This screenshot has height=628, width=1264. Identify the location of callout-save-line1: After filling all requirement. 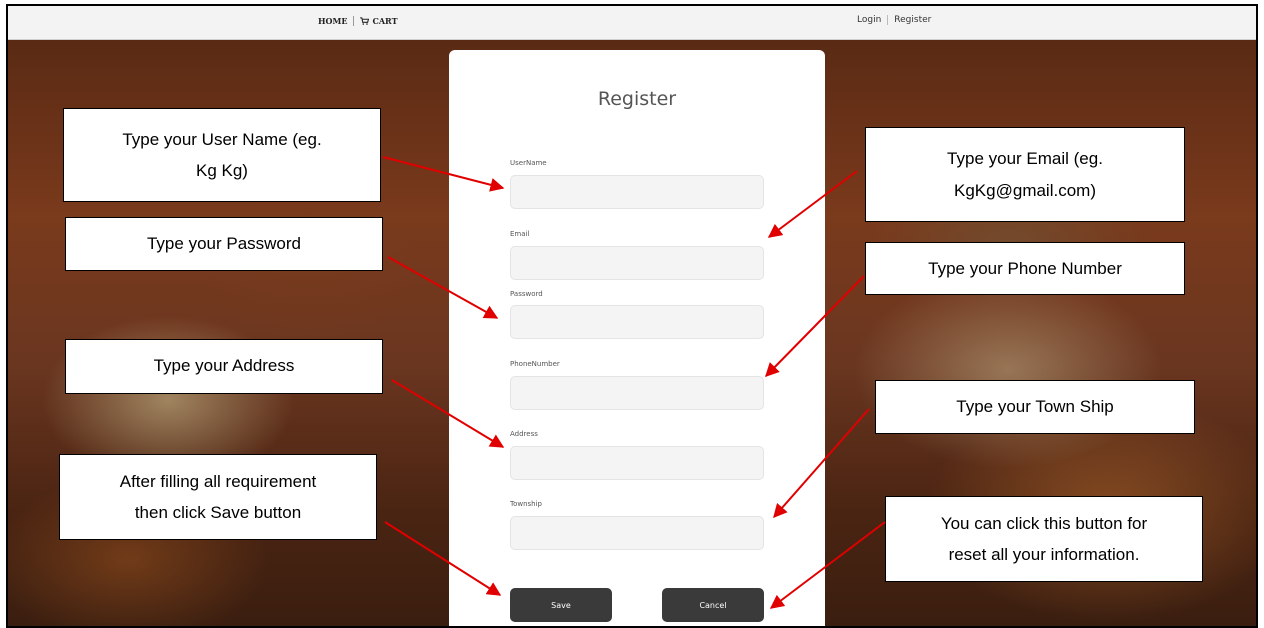
(218, 481).